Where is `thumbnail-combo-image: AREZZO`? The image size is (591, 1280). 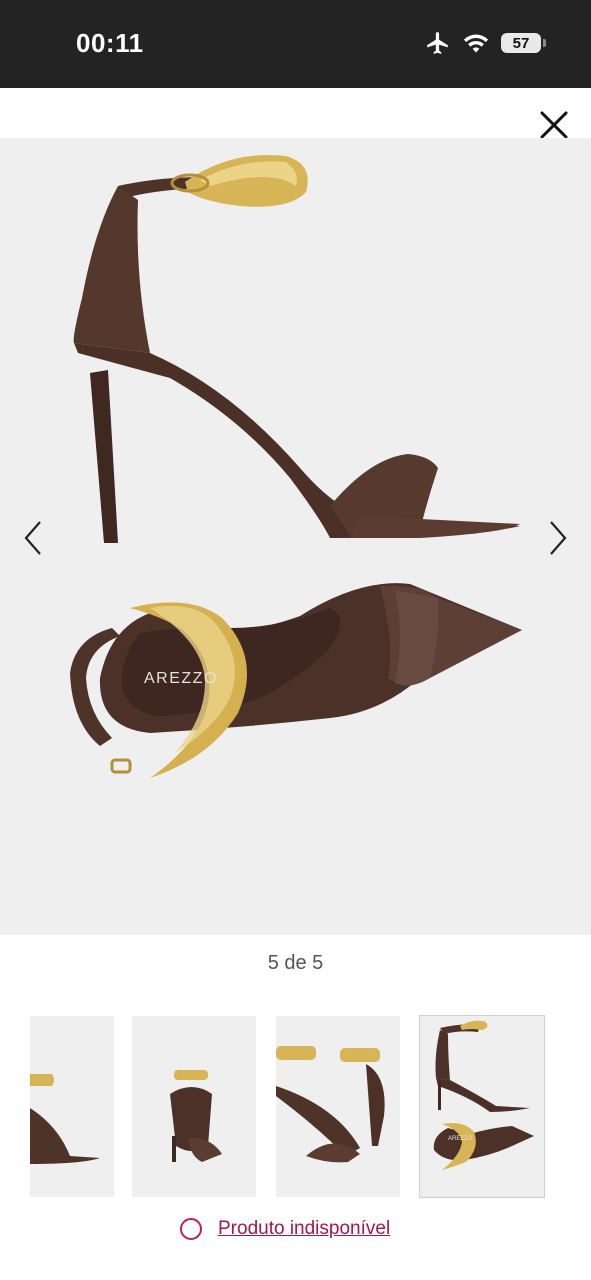 thumbnail-combo-image: AREZZO is located at coordinates (483, 1095).